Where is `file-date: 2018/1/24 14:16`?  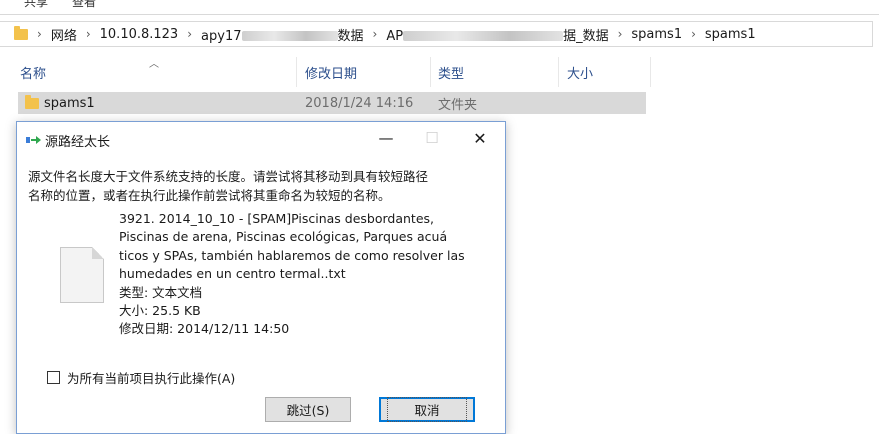
file-date: 2018/1/24 14:16 is located at coordinates (359, 103).